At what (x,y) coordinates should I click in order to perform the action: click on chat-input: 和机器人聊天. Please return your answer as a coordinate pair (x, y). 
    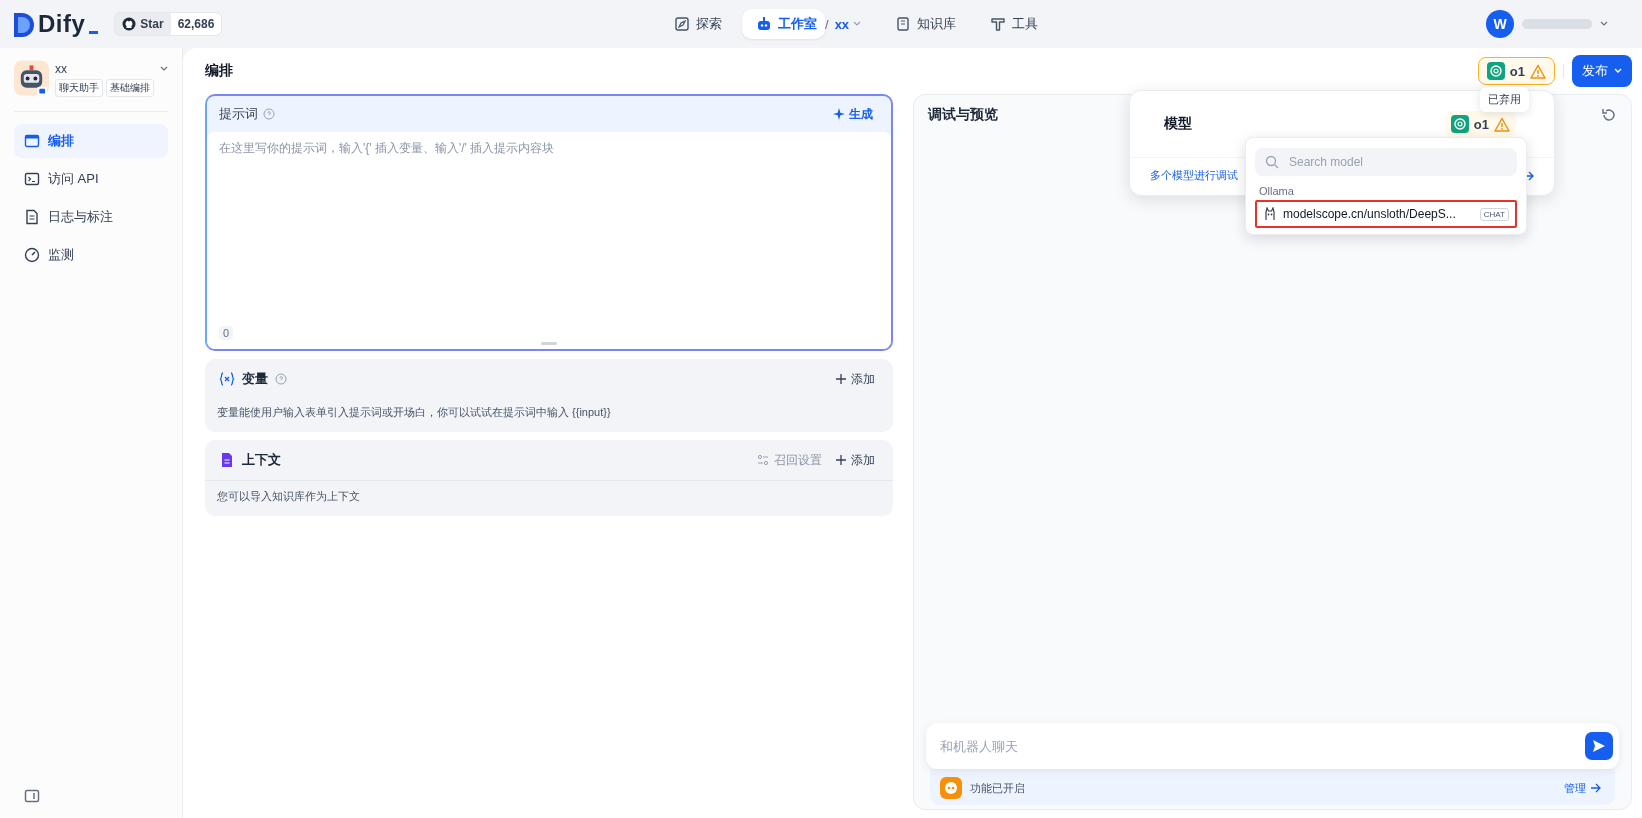
    Looking at the image, I should click on (1261, 746).